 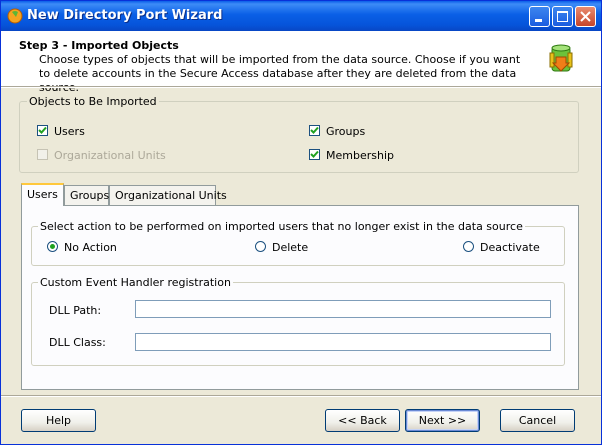 I want to click on window-title: New Directory Port Wizard, so click(x=125, y=15).